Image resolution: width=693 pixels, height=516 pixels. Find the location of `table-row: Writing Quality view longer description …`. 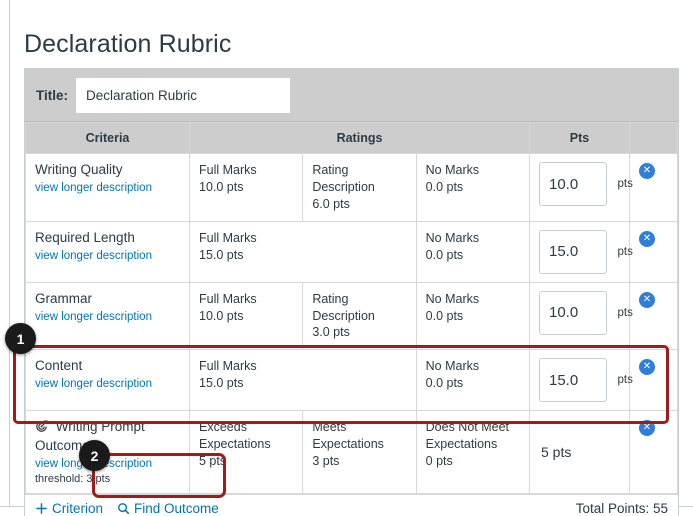

table-row: Writing Quality view longer description … is located at coordinates (351, 187).